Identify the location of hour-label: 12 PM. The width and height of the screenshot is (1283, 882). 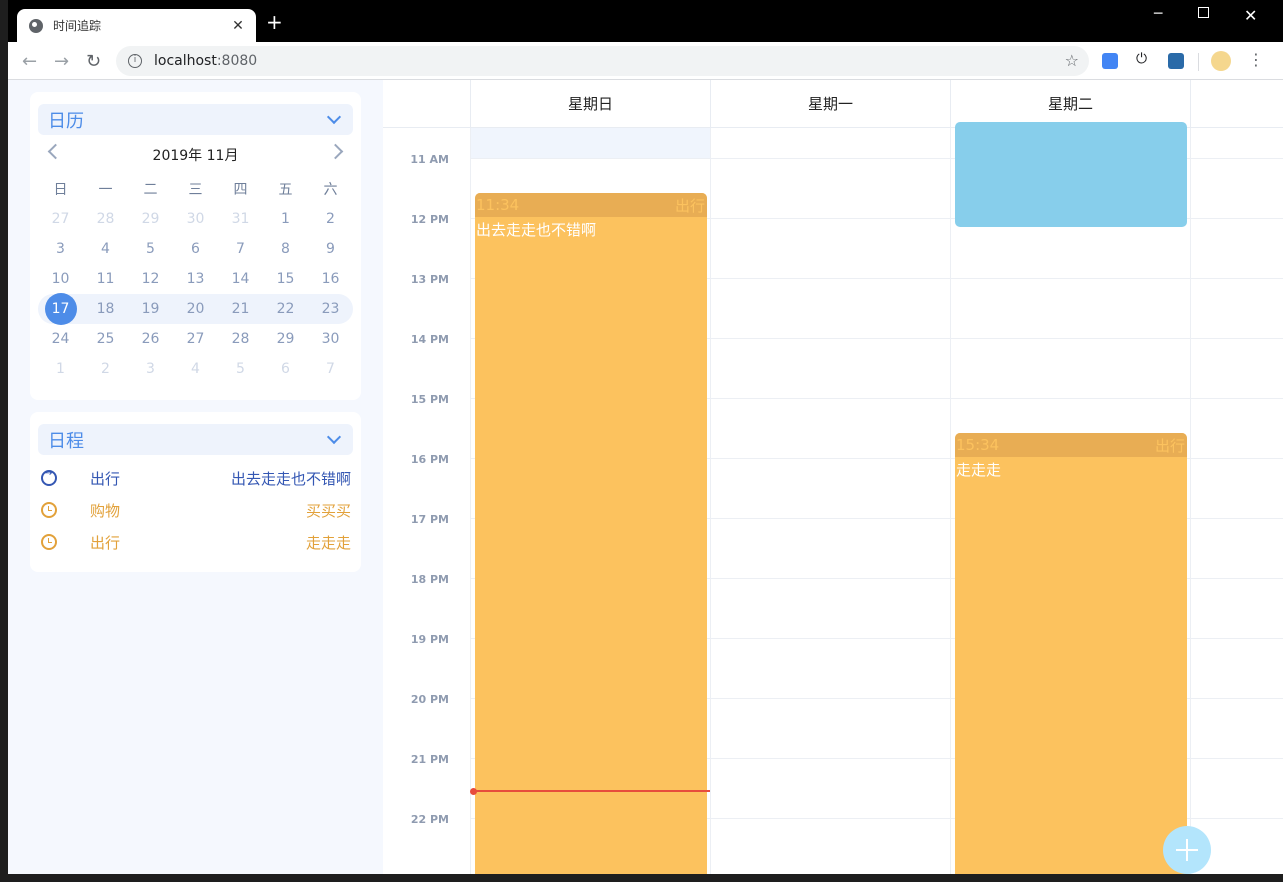
(429, 219).